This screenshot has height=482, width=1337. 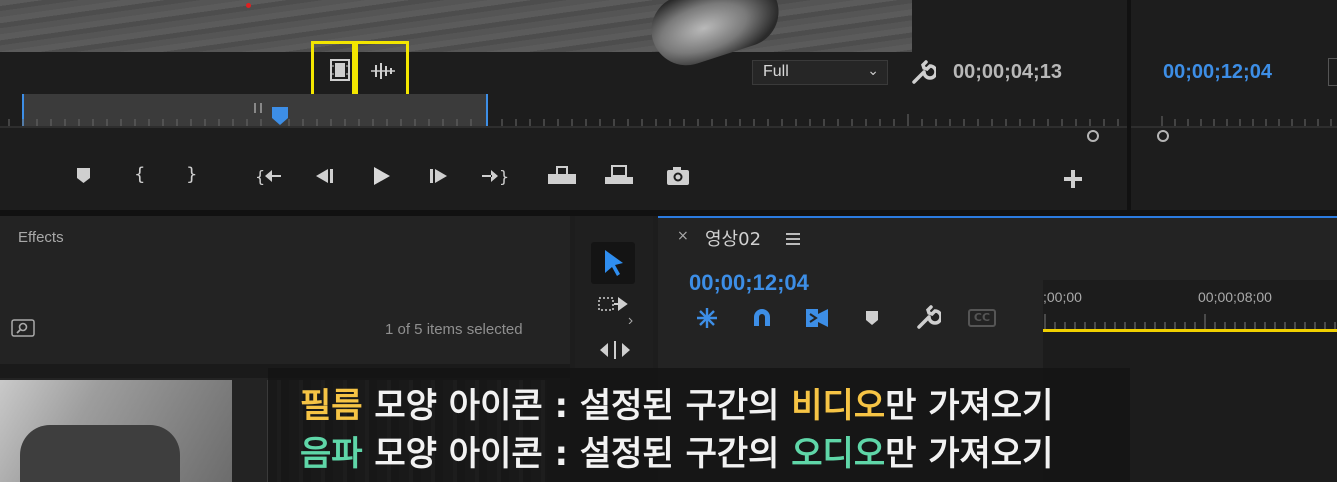 I want to click on timeline-add-marker-button, so click(x=872, y=320).